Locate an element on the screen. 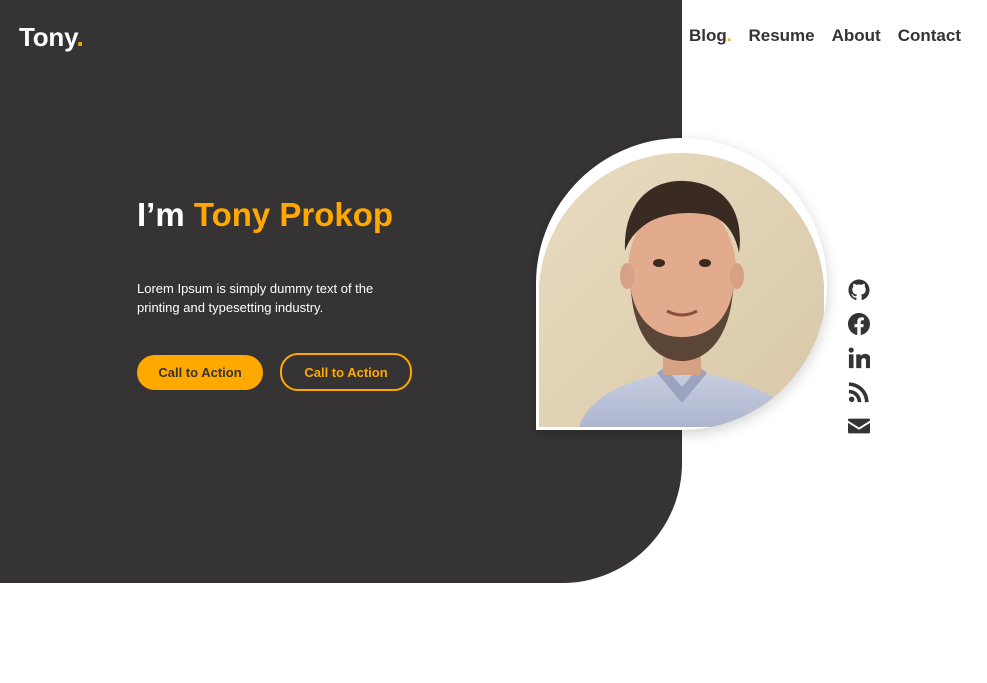 The image size is (987, 683). email-link is located at coordinates (859, 426).